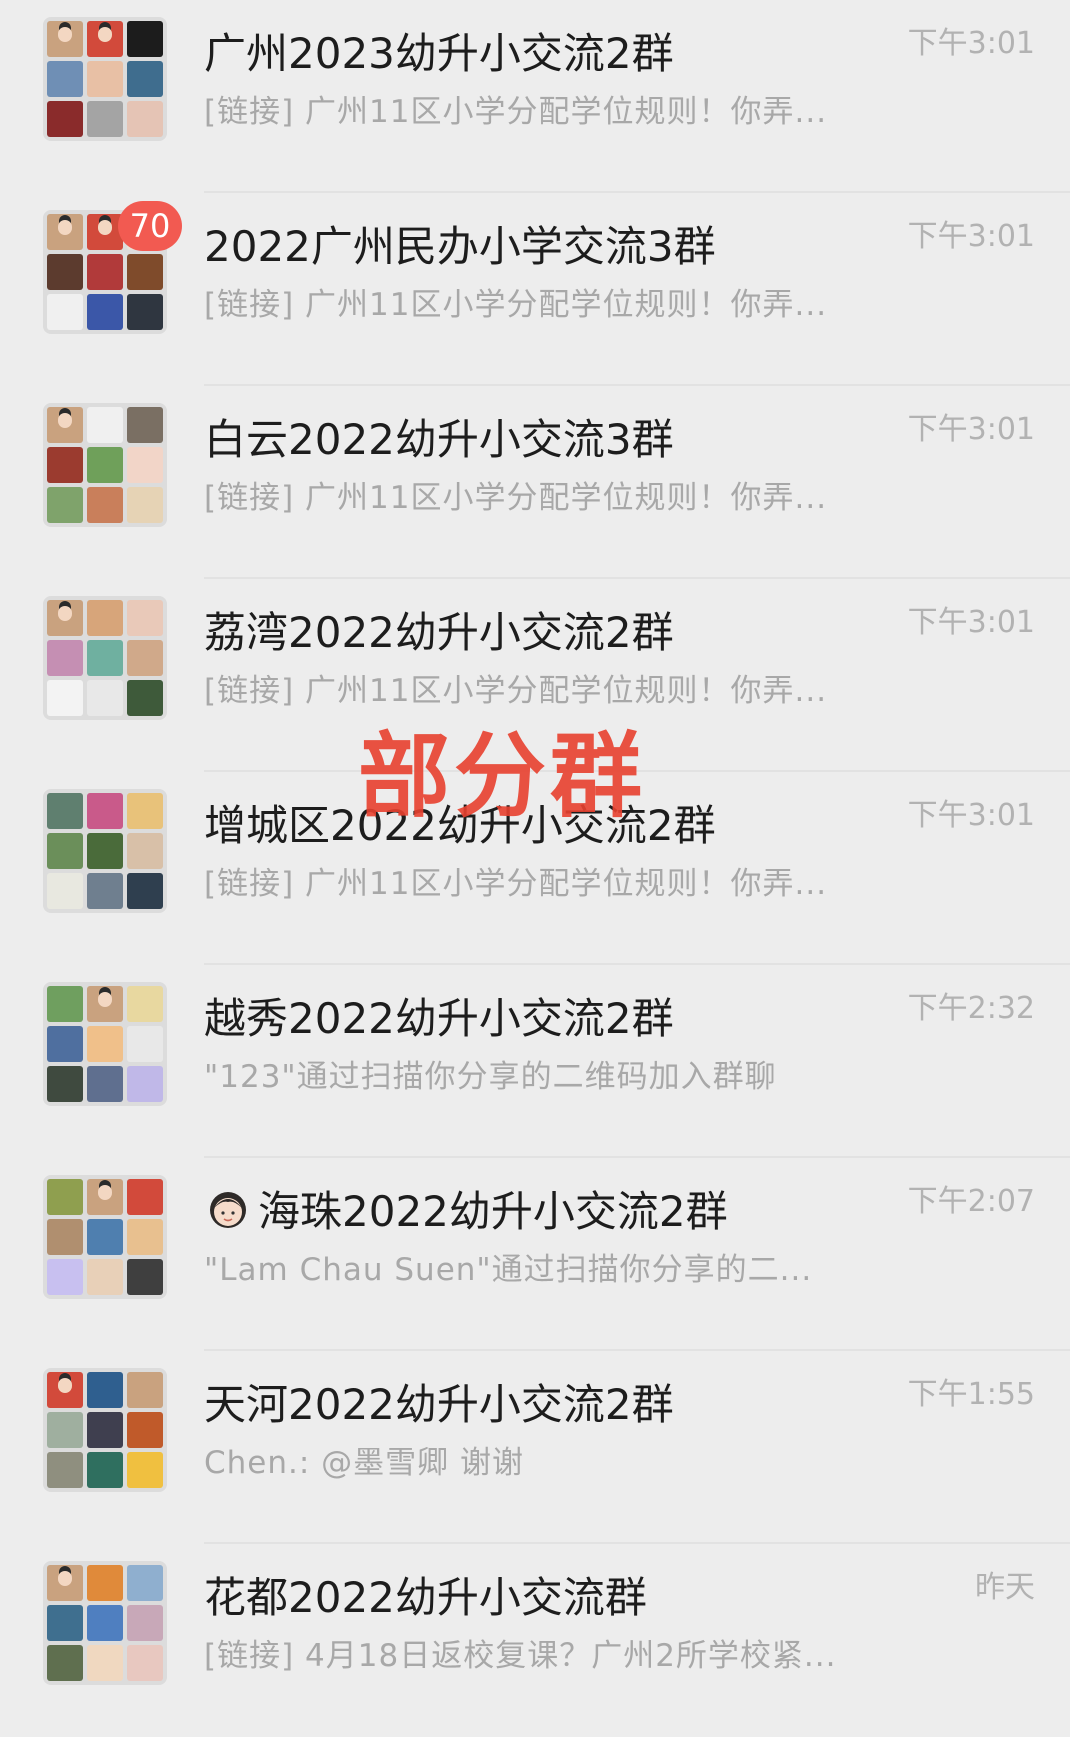 Image resolution: width=1070 pixels, height=1737 pixels. Describe the element at coordinates (439, 1404) in the screenshot. I see `chat-name: 天河2022幼升小交流2群` at that location.